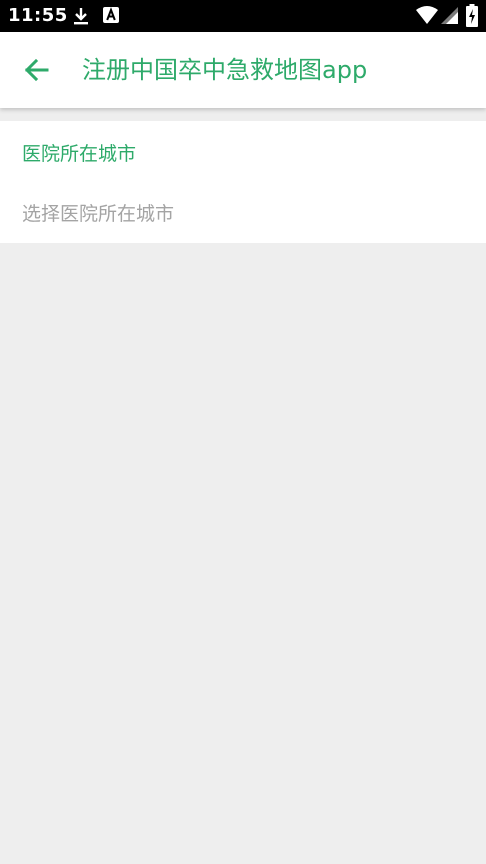  I want to click on hospital-city-placeholder: 选择医院所在城市, so click(98, 214).